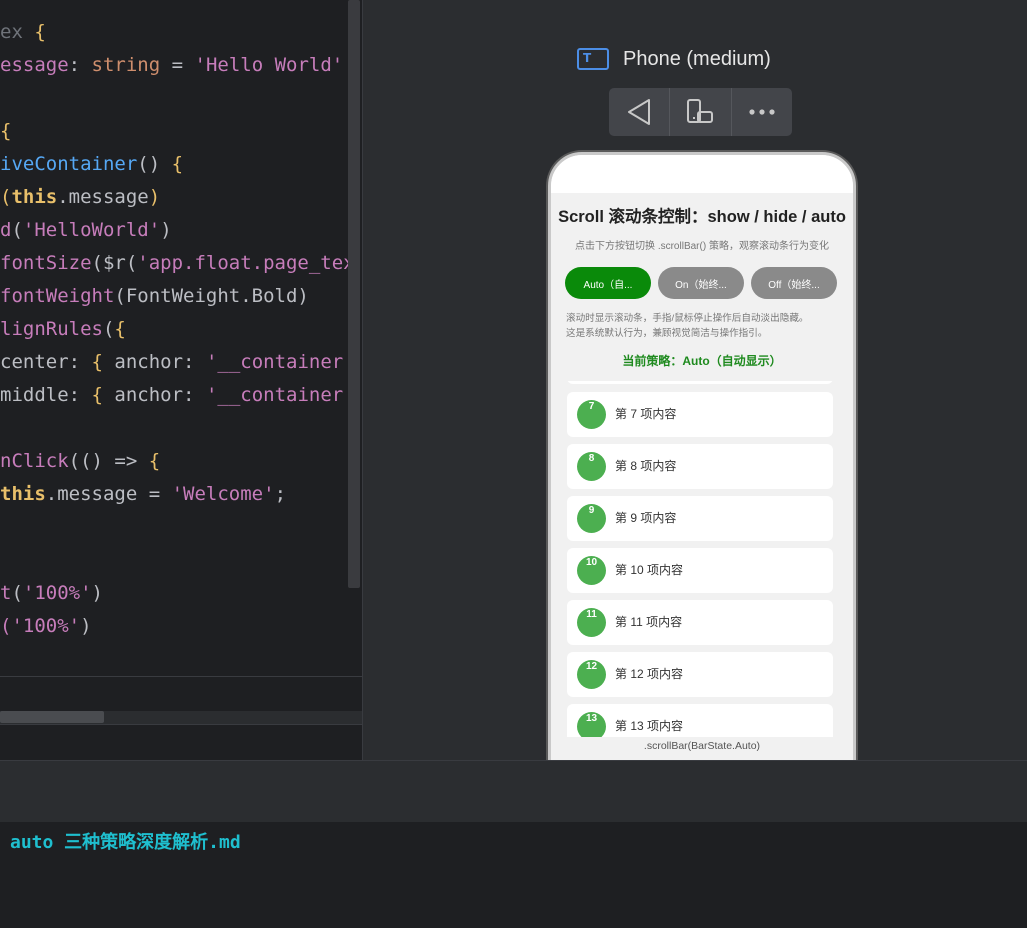 This screenshot has width=1027, height=928. What do you see at coordinates (593, 59) in the screenshot?
I see `tablet-icon: T` at bounding box center [593, 59].